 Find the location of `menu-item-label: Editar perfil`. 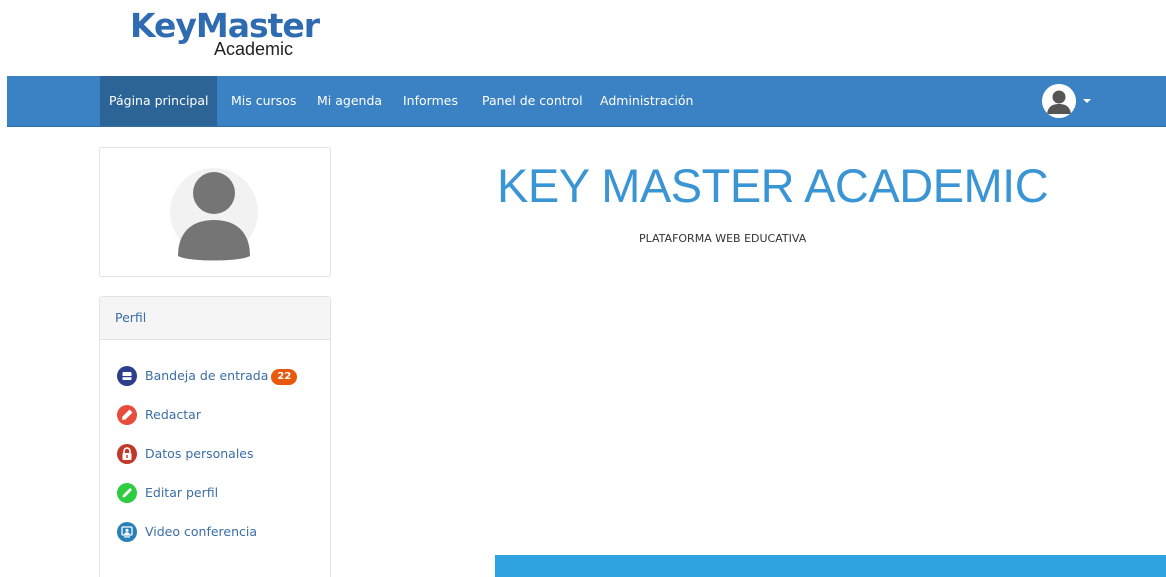

menu-item-label: Editar perfil is located at coordinates (182, 492).